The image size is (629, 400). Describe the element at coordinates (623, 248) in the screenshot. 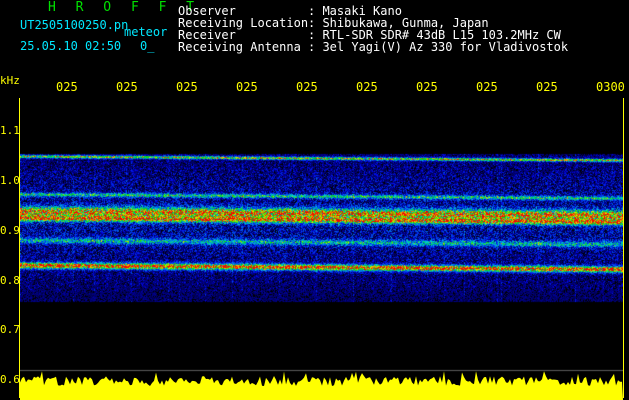

I see `plot-frame-right` at that location.